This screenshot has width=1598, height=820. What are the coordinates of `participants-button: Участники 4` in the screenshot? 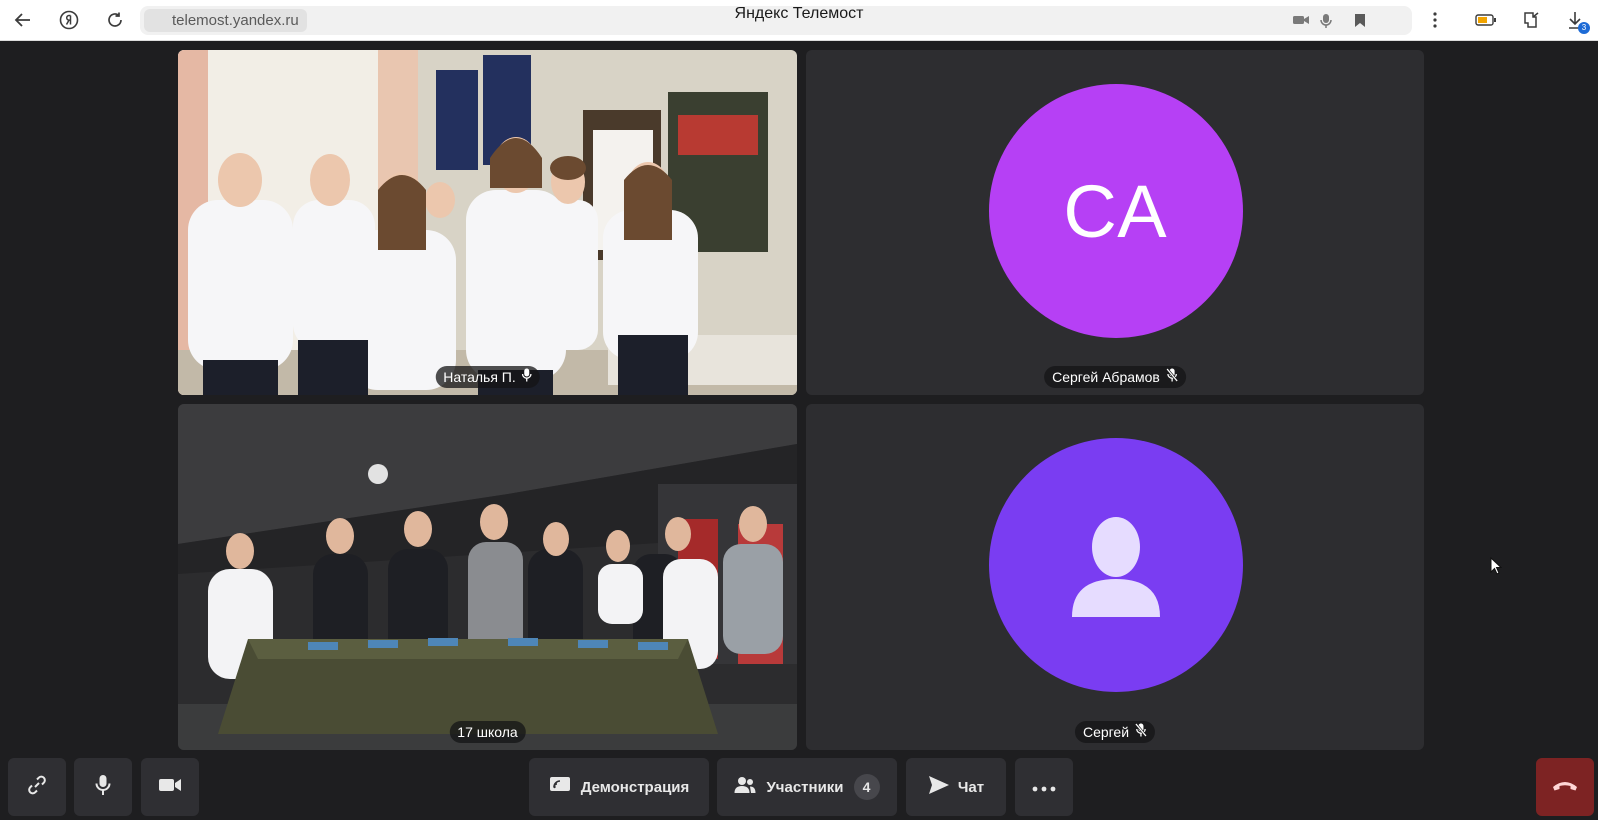 It's located at (807, 787).